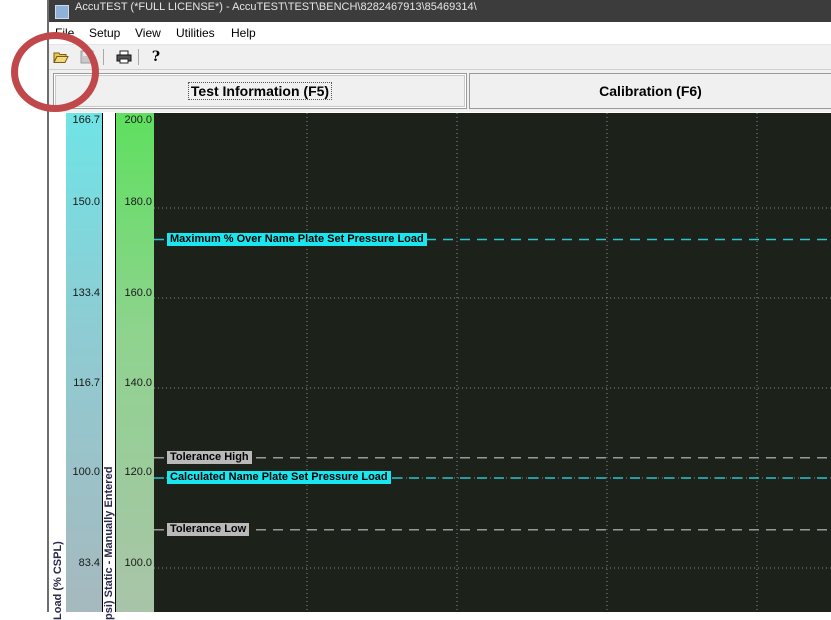 This screenshot has width=831, height=620. Describe the element at coordinates (109, 543) in the screenshot. I see `psi-axis-title: psi) Static - Manually Entered` at that location.